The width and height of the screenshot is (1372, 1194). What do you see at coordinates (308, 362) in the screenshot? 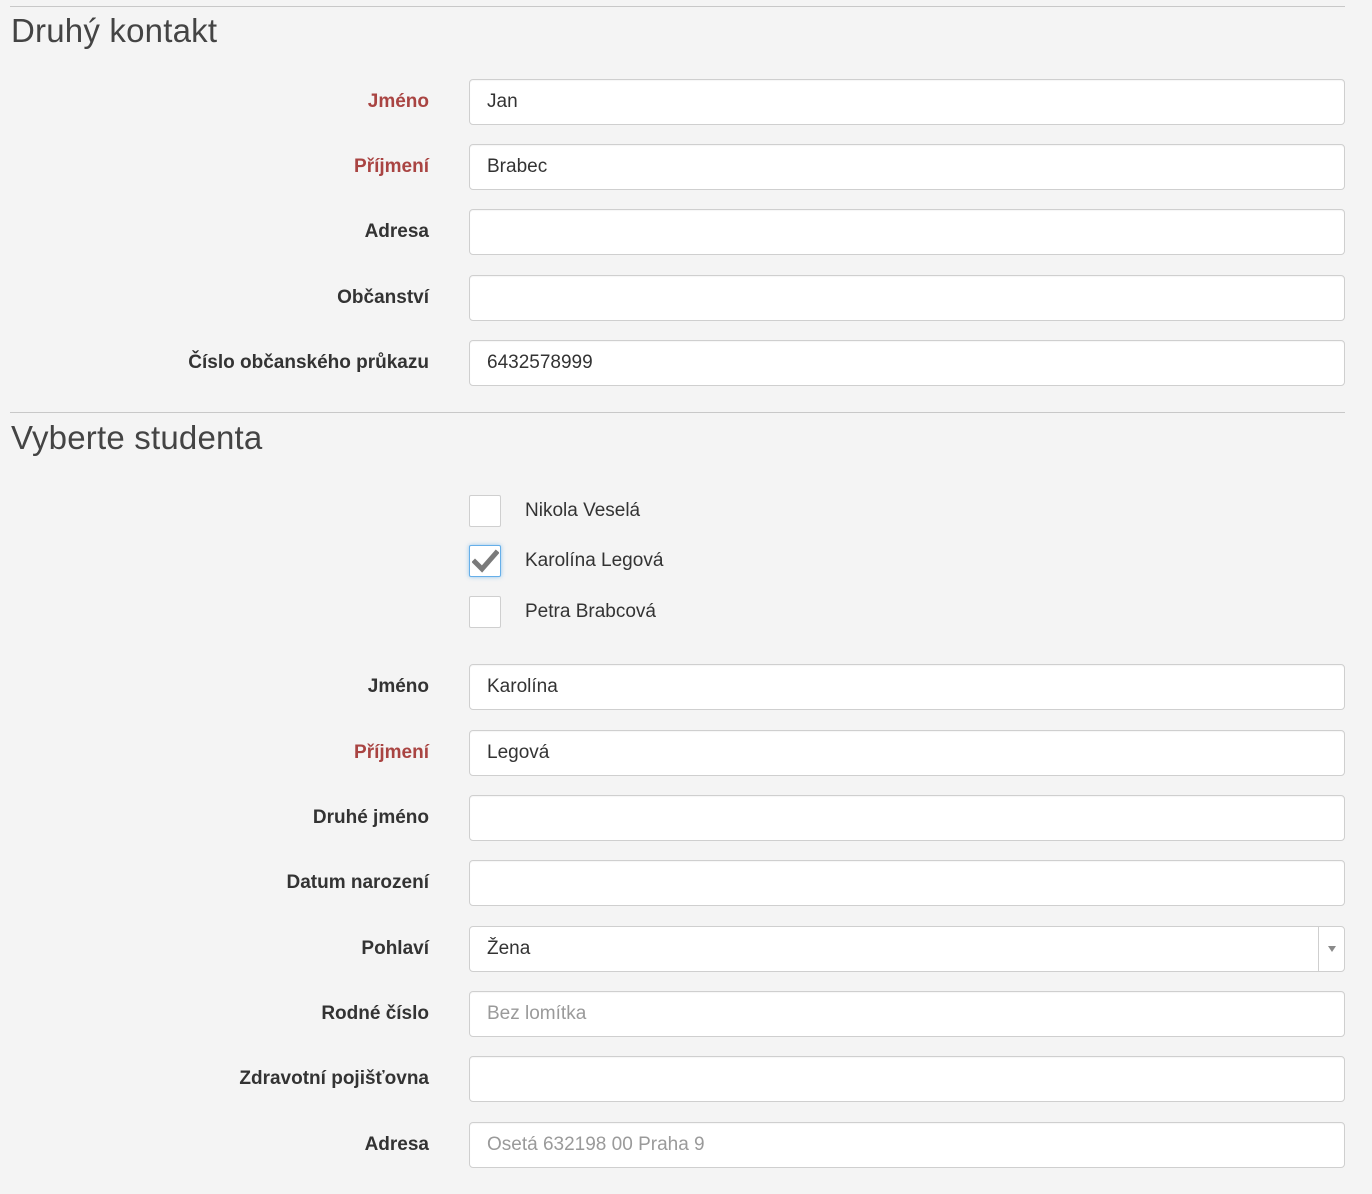
I see `contact-id-number-label: Číslo občanského průkazu` at bounding box center [308, 362].